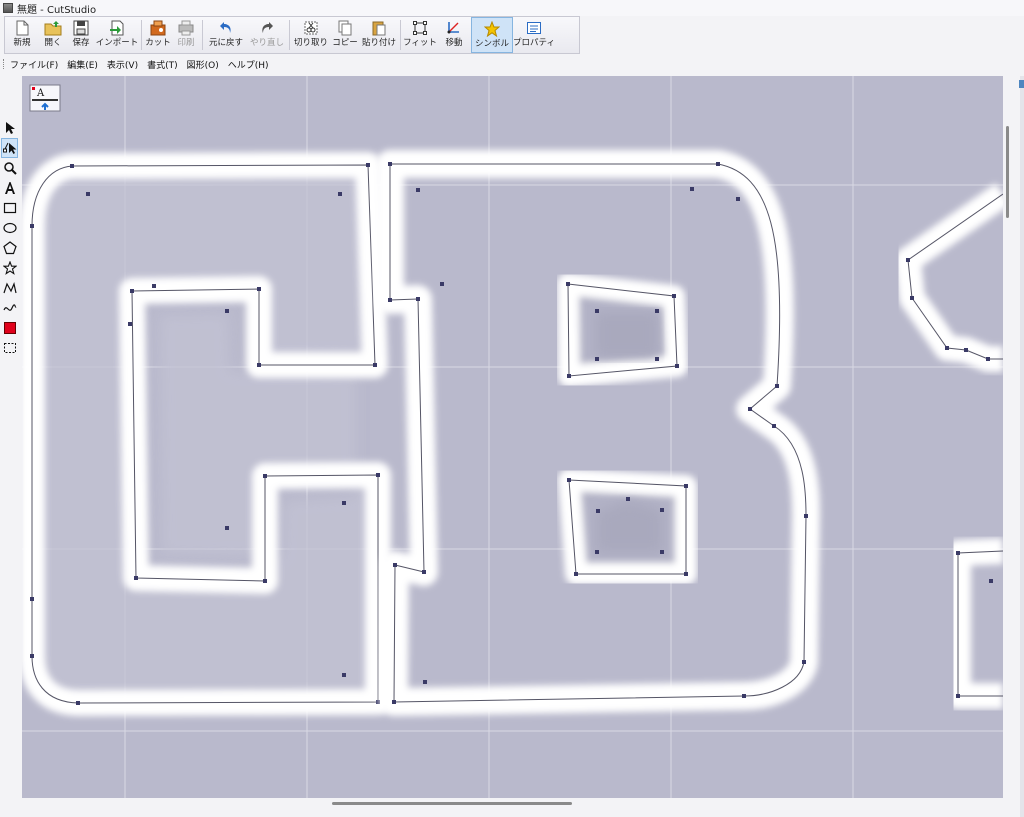  I want to click on save-disk-icon, so click(81, 28).